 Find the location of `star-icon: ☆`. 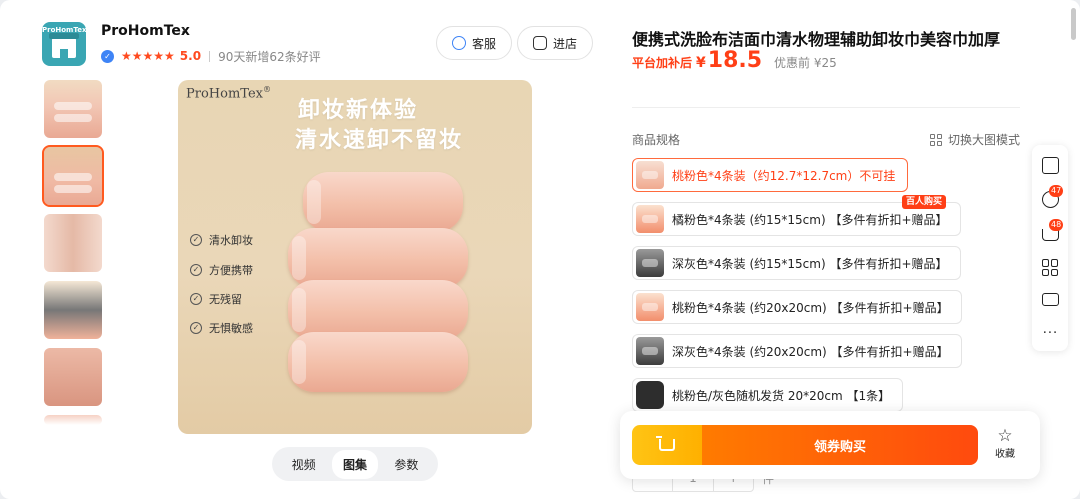

star-icon: ☆ is located at coordinates (1005, 436).